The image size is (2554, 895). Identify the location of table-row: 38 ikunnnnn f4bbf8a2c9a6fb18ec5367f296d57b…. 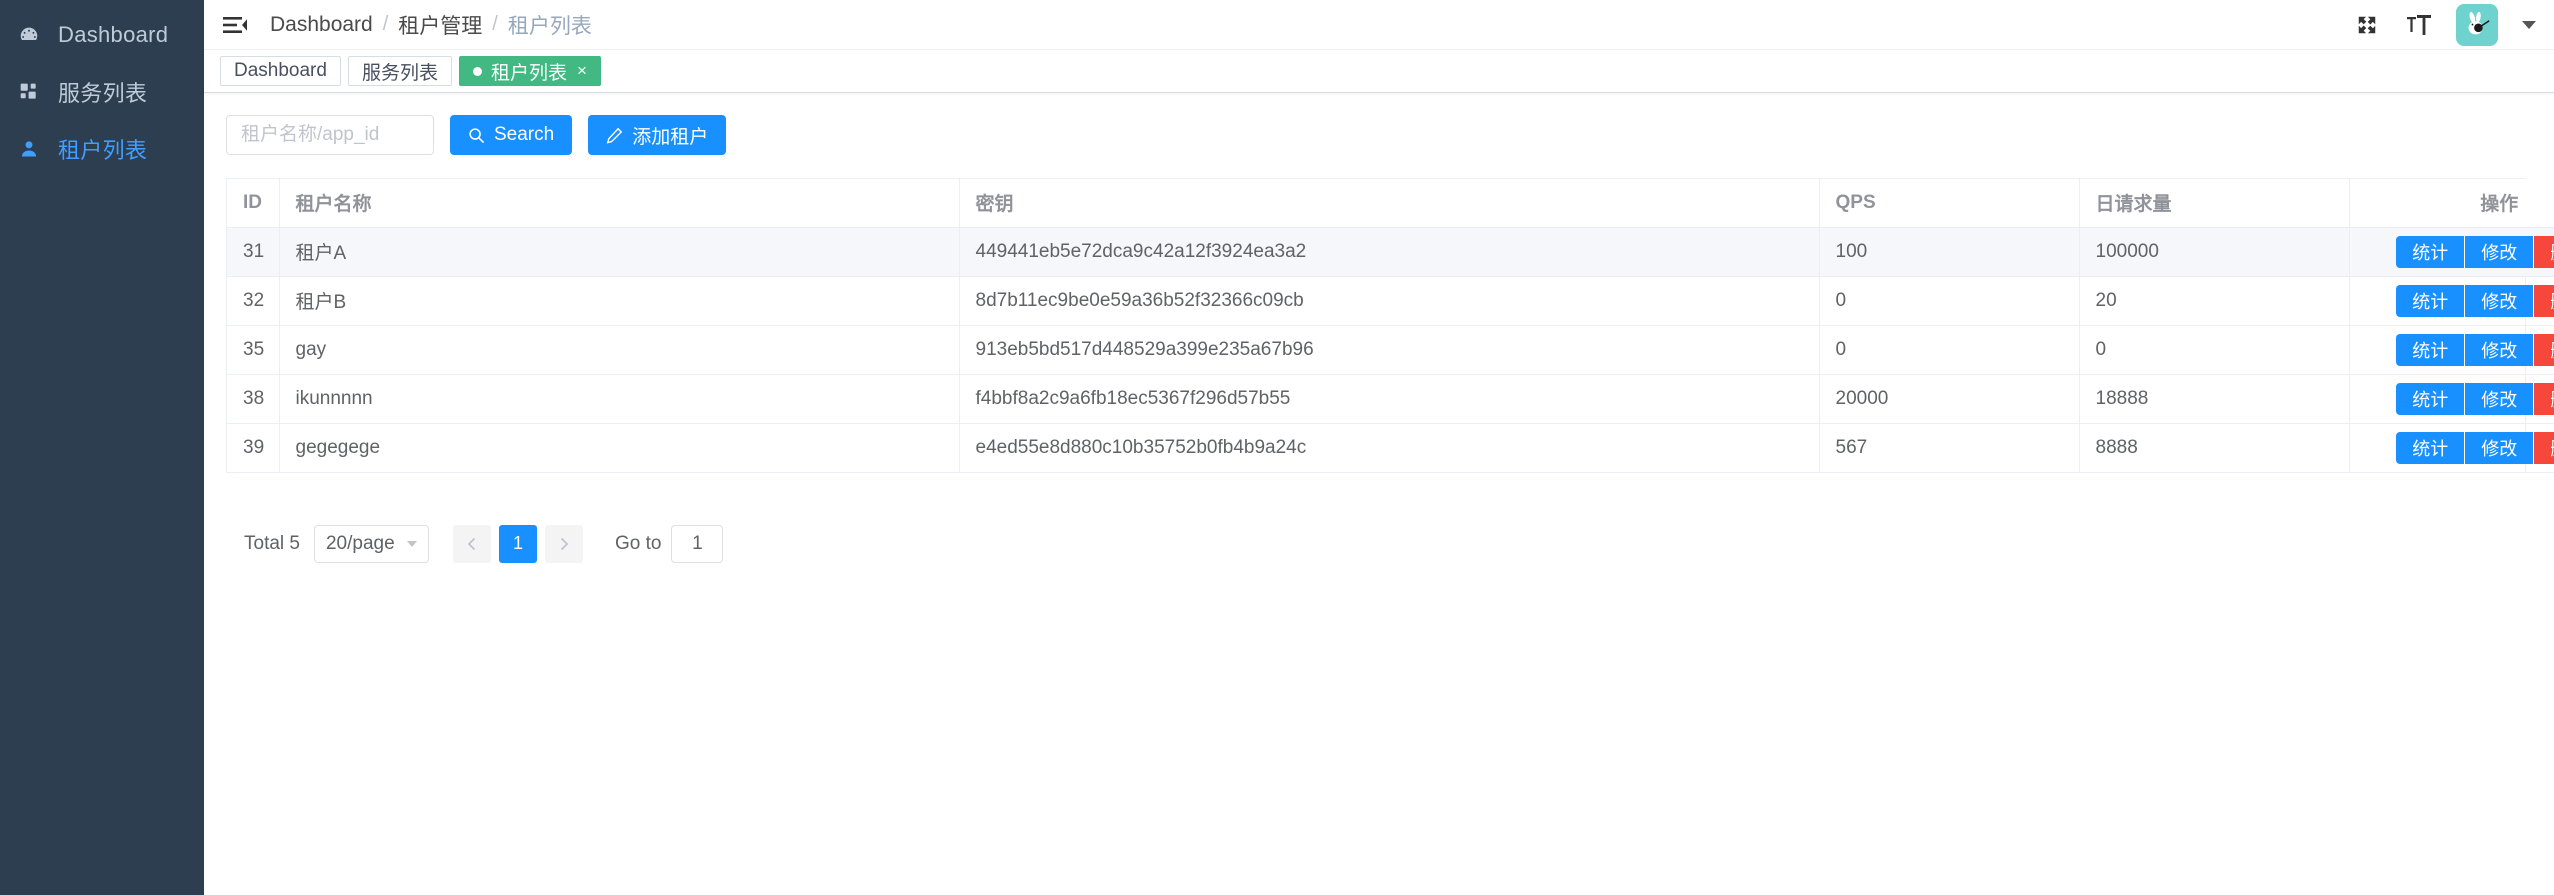
(1390, 399).